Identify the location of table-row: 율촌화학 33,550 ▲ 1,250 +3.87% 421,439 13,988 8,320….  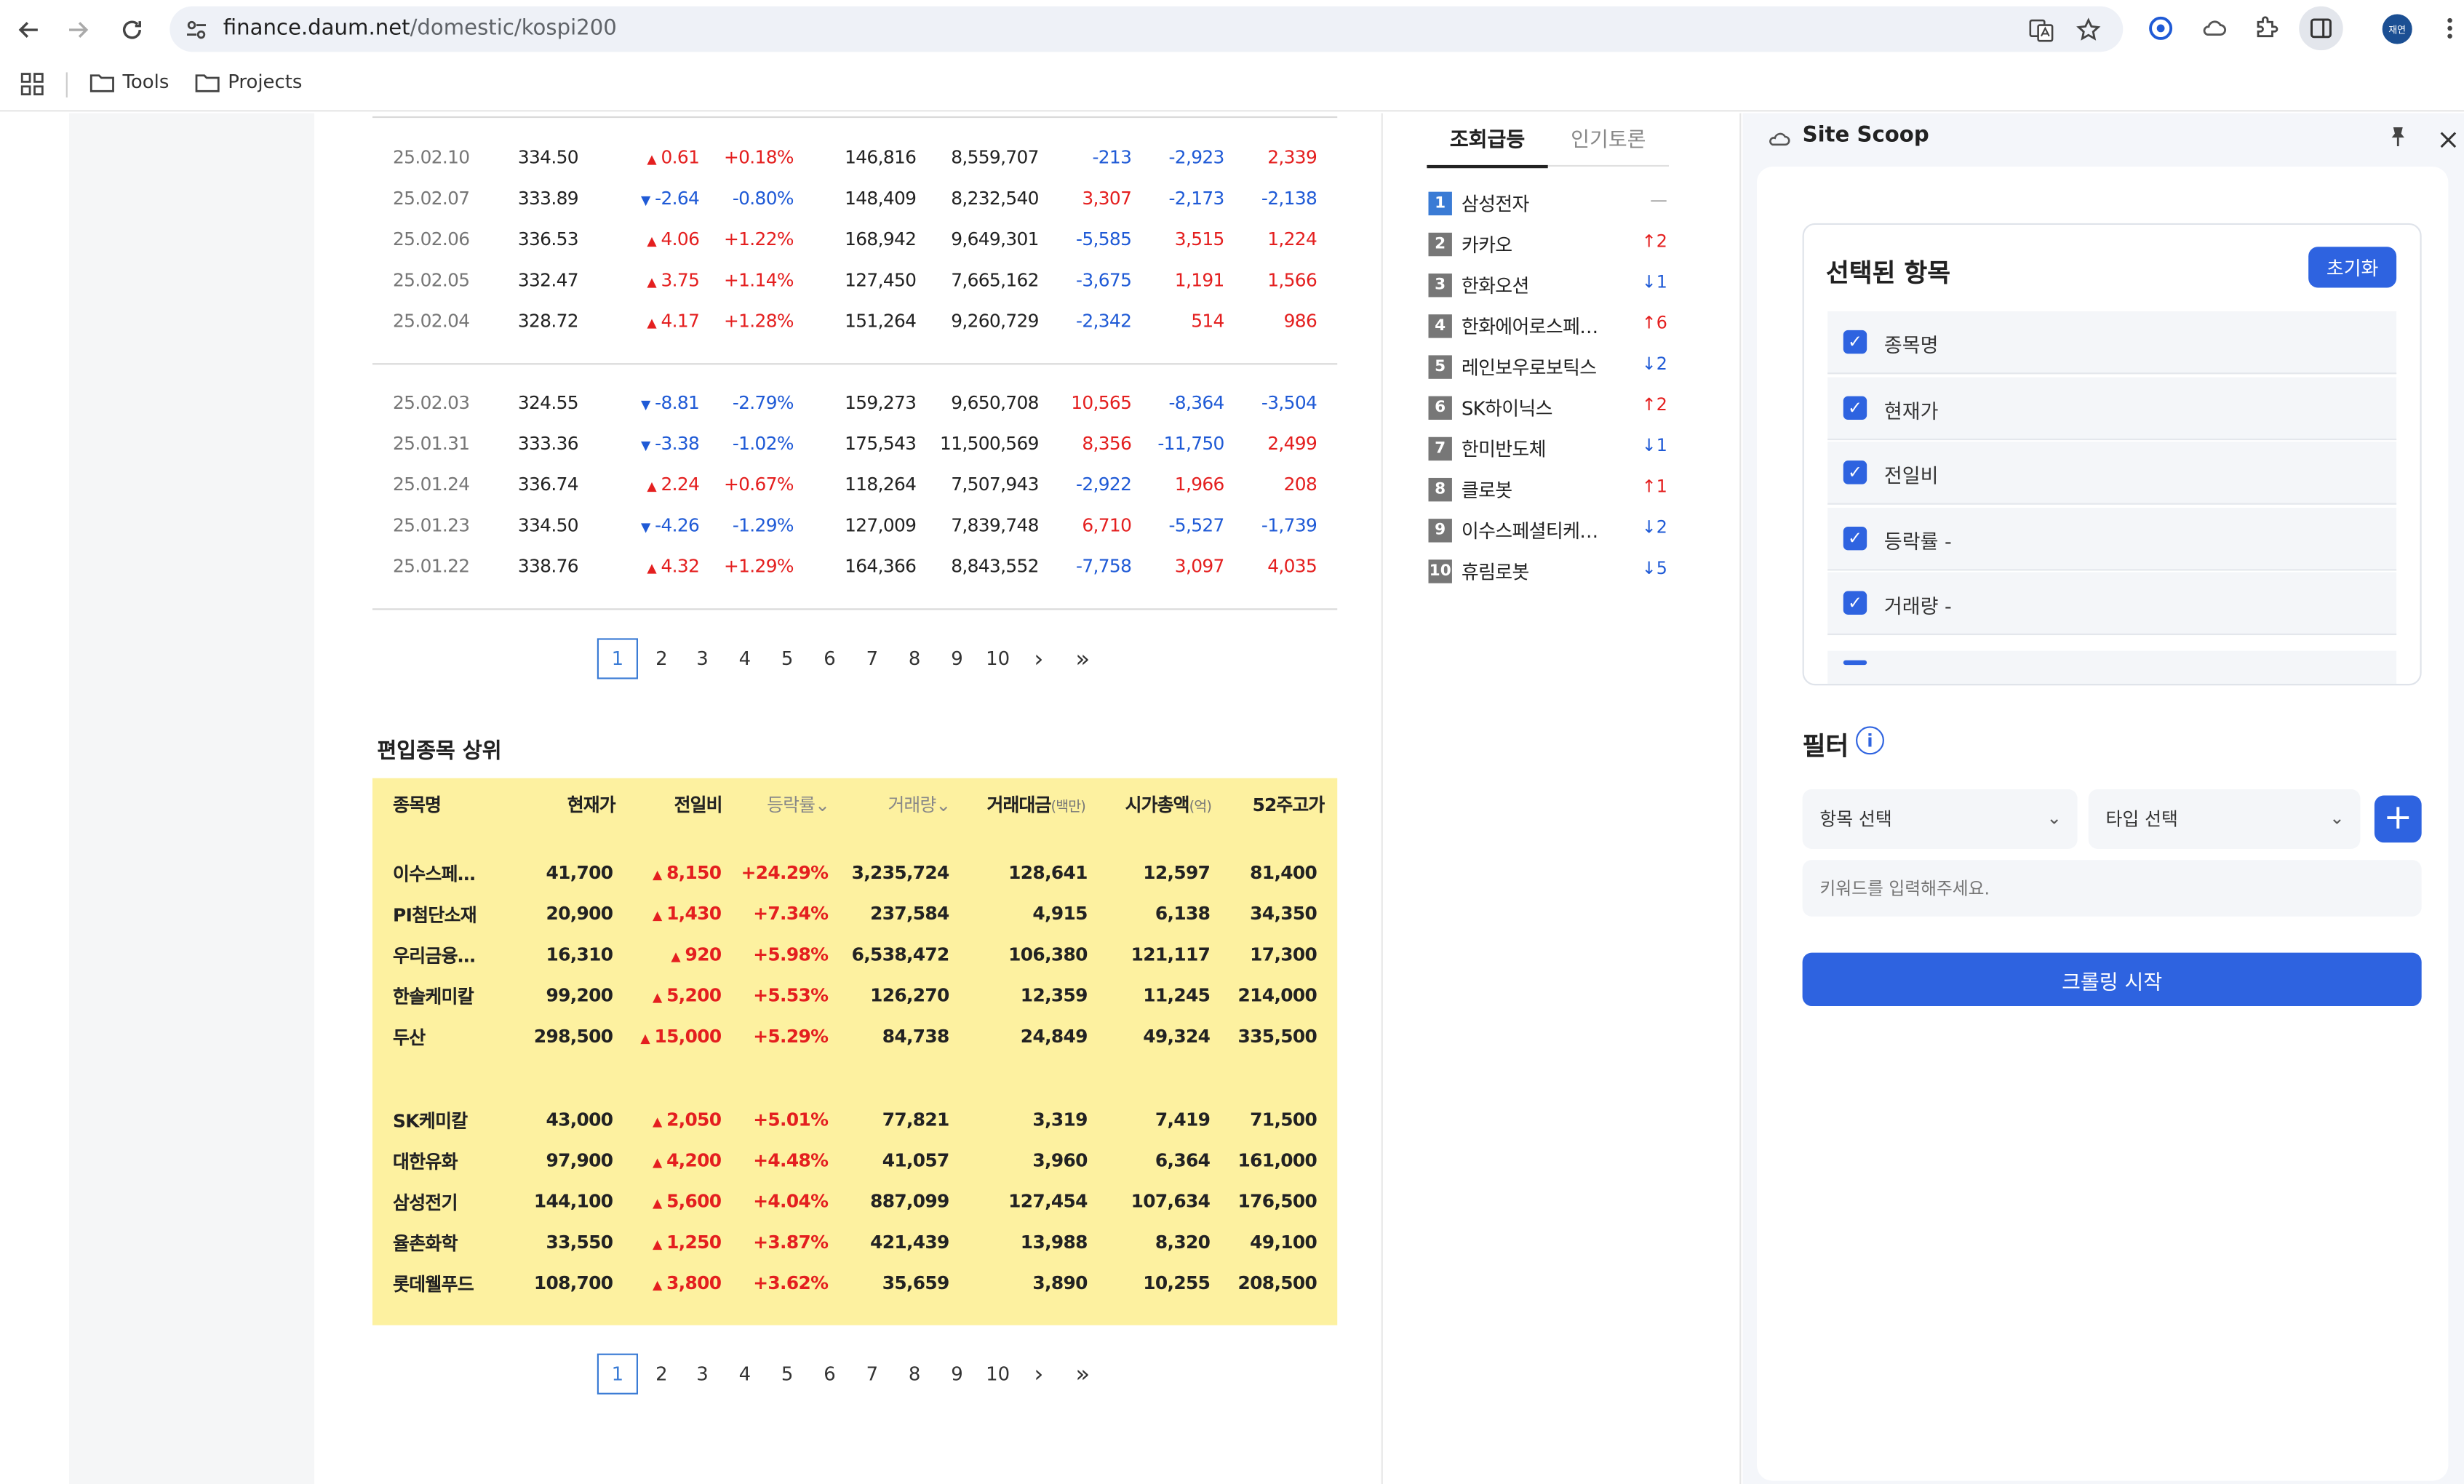
(854, 1243).